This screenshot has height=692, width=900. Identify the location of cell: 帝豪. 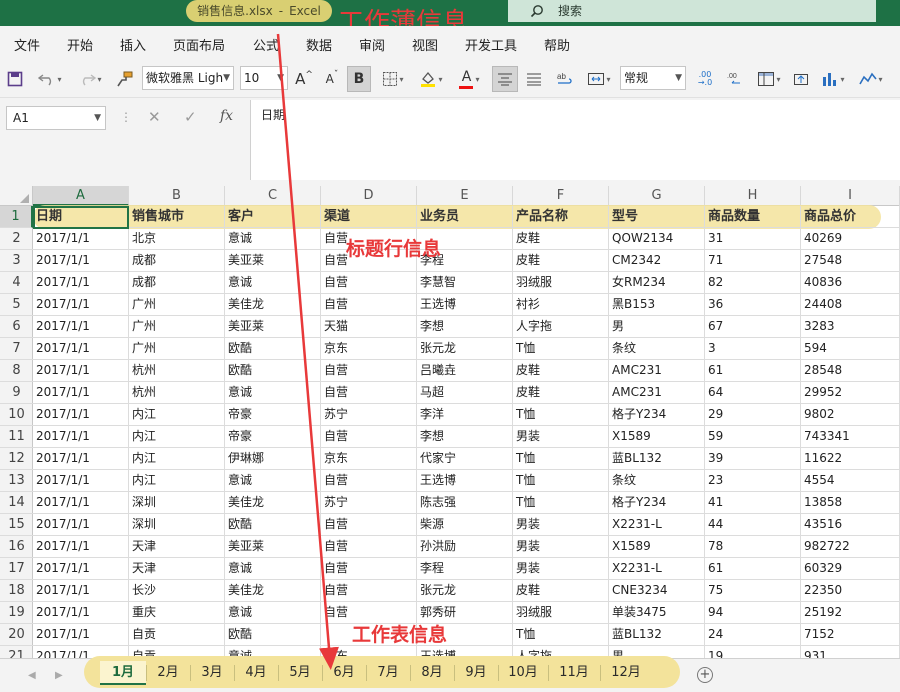
(273, 415).